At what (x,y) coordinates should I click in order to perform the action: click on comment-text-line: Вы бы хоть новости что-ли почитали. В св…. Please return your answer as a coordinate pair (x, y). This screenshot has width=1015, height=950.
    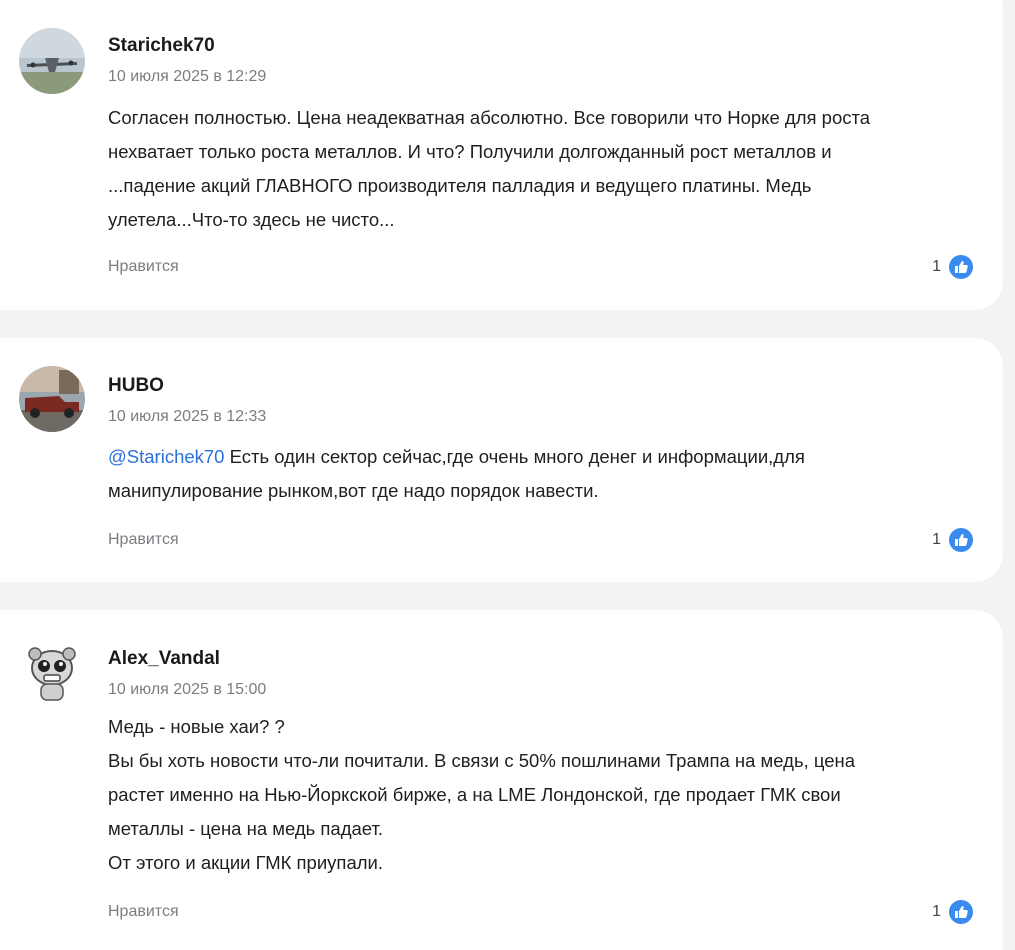
    Looking at the image, I should click on (482, 760).